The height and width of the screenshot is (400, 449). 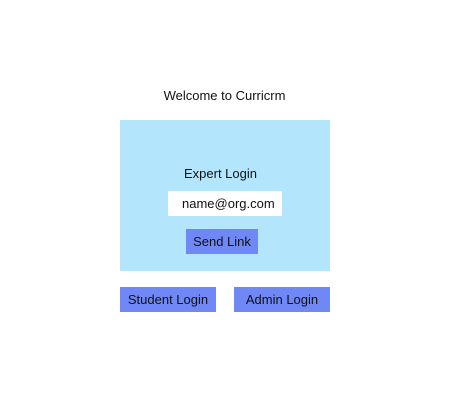 I want to click on send-link-button: Send Link, so click(x=222, y=241).